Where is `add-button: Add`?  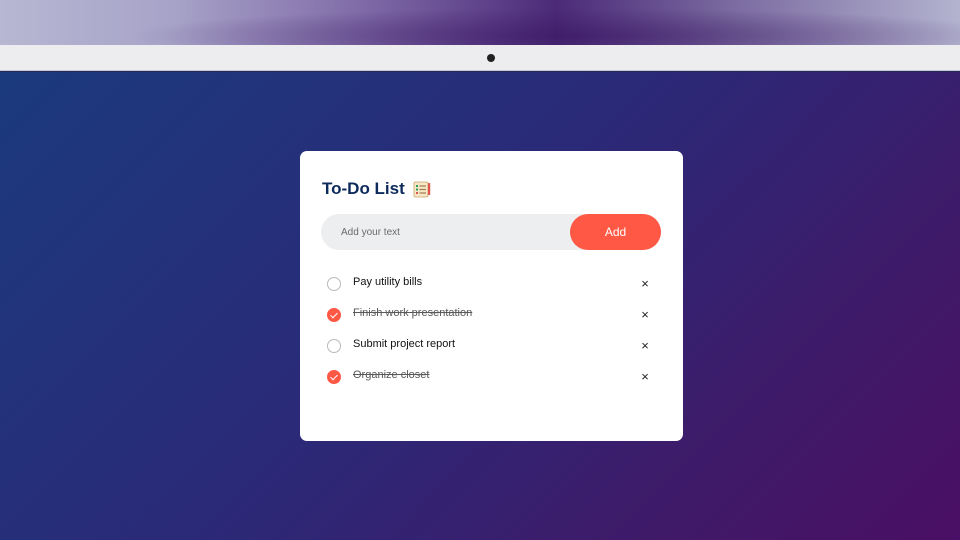 add-button: Add is located at coordinates (615, 232).